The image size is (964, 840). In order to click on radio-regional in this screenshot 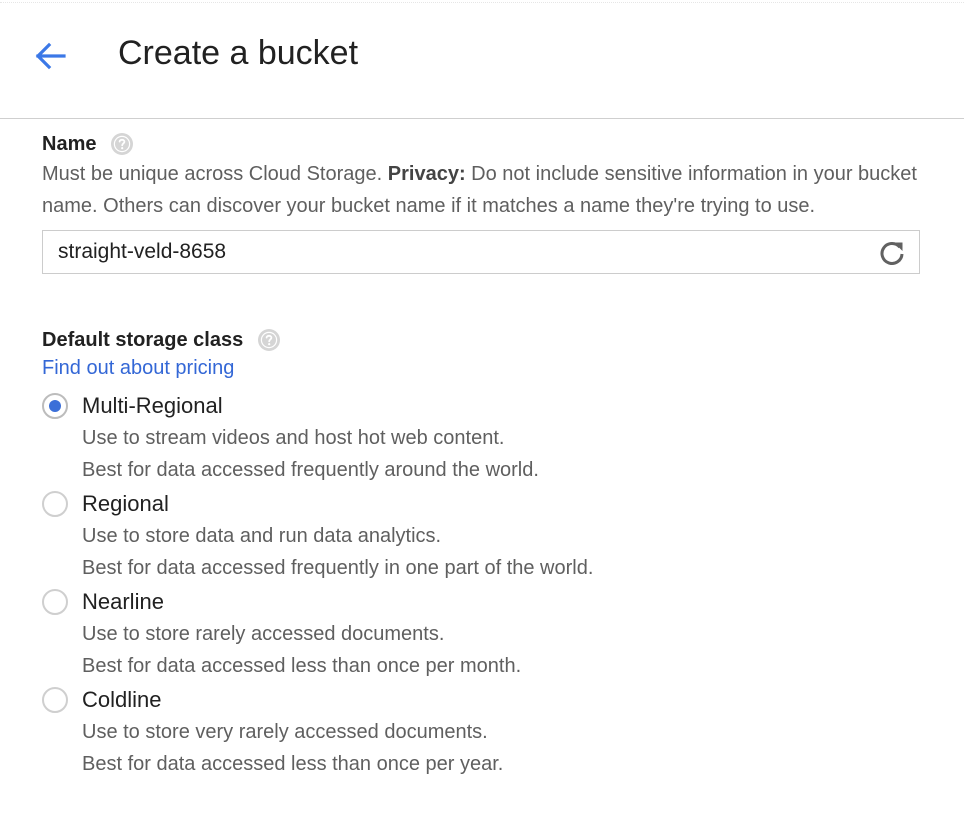, I will do `click(55, 504)`.